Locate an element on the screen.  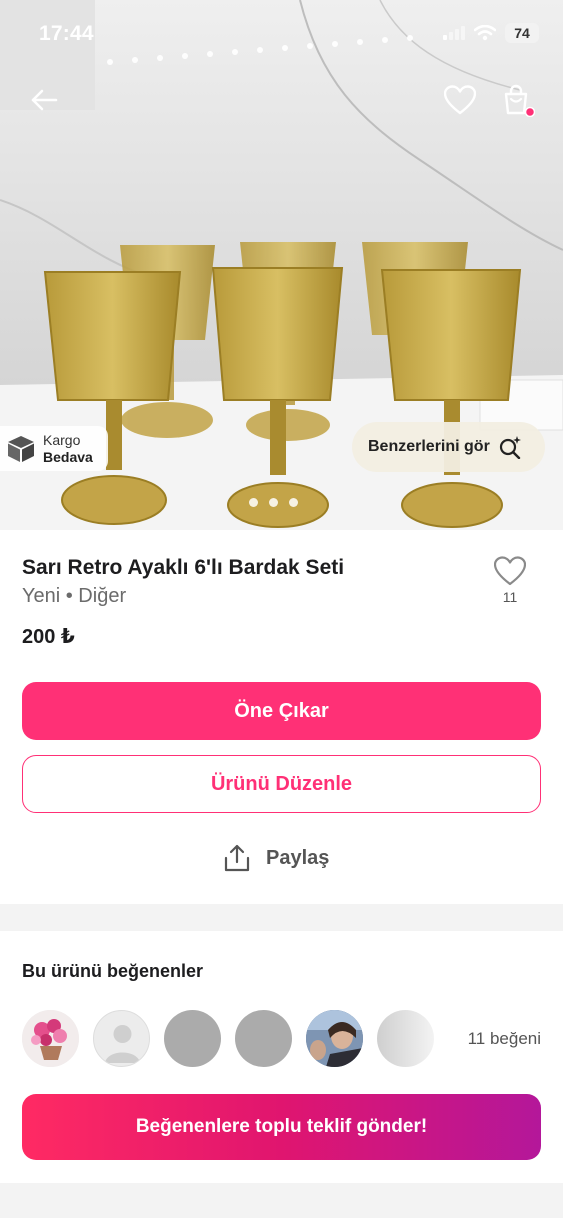
battery-indicator: 74 is located at coordinates (522, 33).